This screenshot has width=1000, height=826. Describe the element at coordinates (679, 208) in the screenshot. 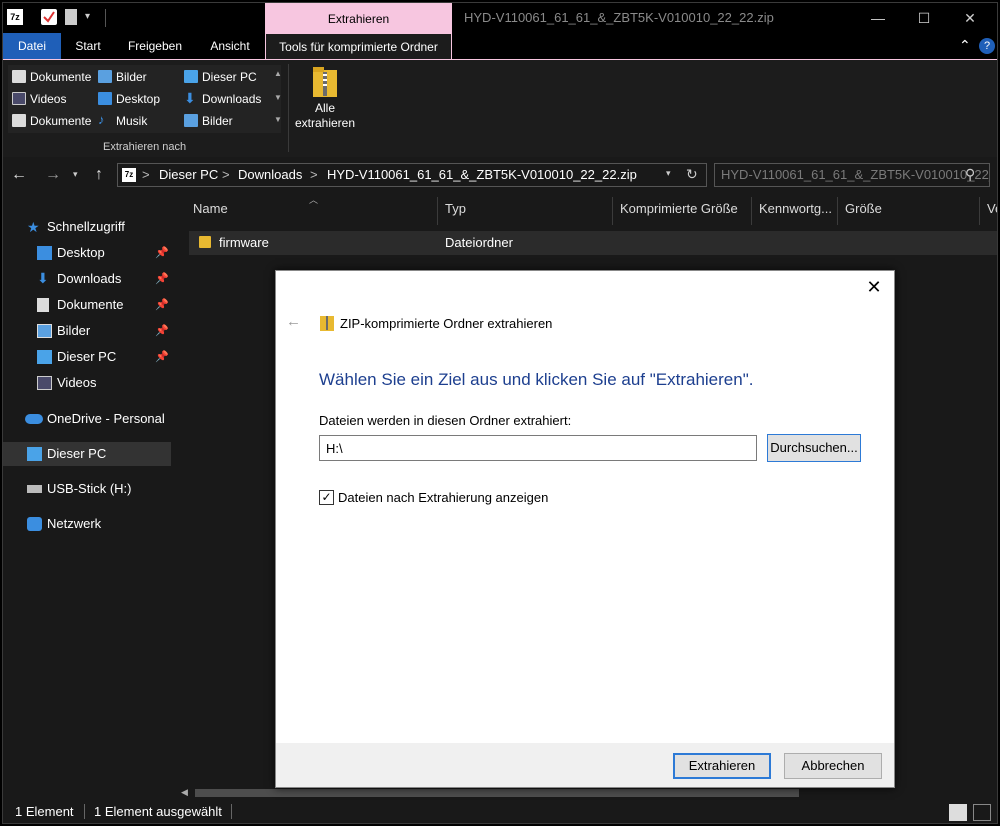

I see `column-header-compressed-size: Komprimierte Größe` at that location.